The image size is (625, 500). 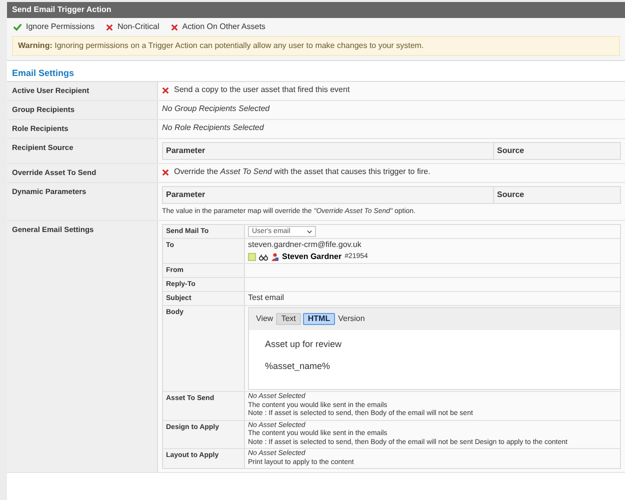 I want to click on format-tab: Text, so click(x=288, y=319).